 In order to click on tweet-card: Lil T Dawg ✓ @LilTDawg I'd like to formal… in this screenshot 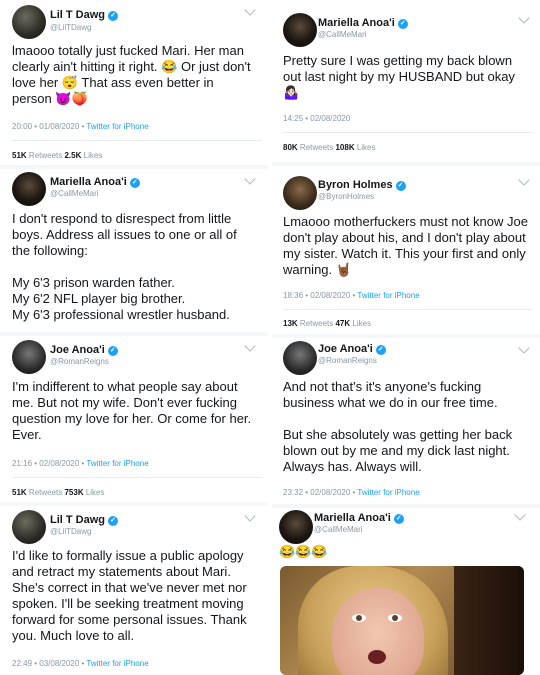, I will do `click(134, 590)`.